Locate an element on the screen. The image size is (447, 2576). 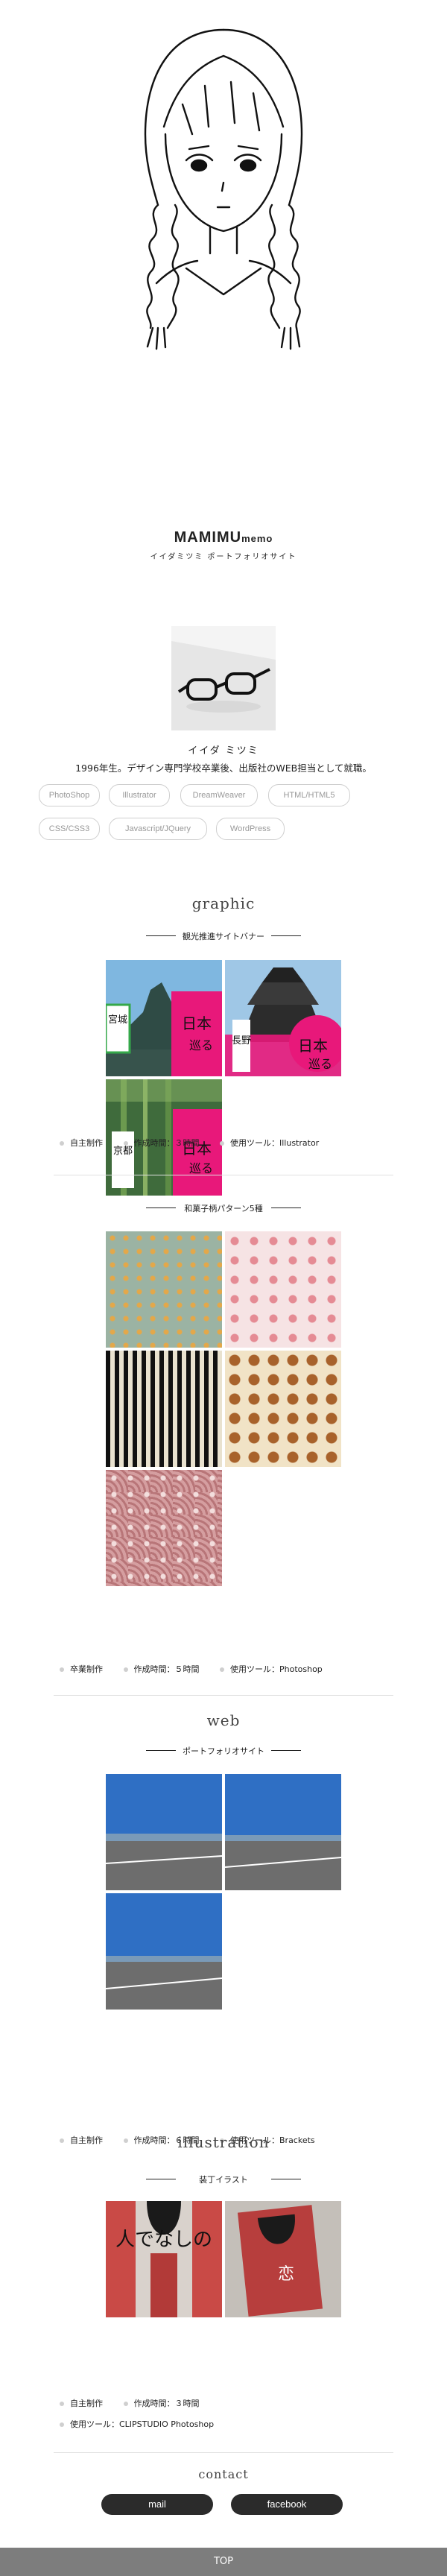
skill-tag-wordpress: WordPress is located at coordinates (251, 829).